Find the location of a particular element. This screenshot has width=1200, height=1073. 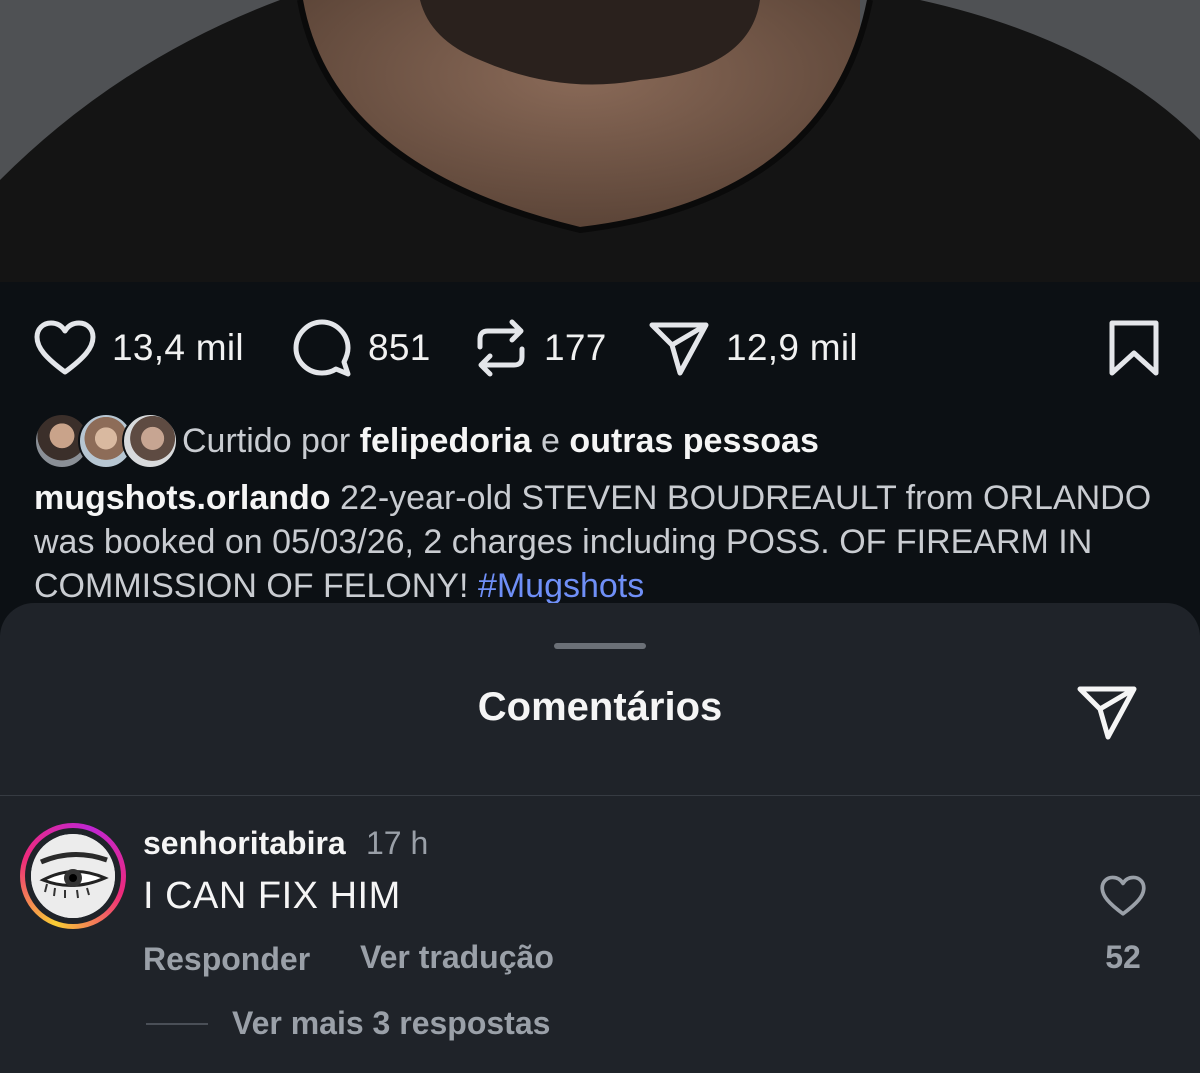

comment-text: I CAN FIX HIM is located at coordinates (272, 896).